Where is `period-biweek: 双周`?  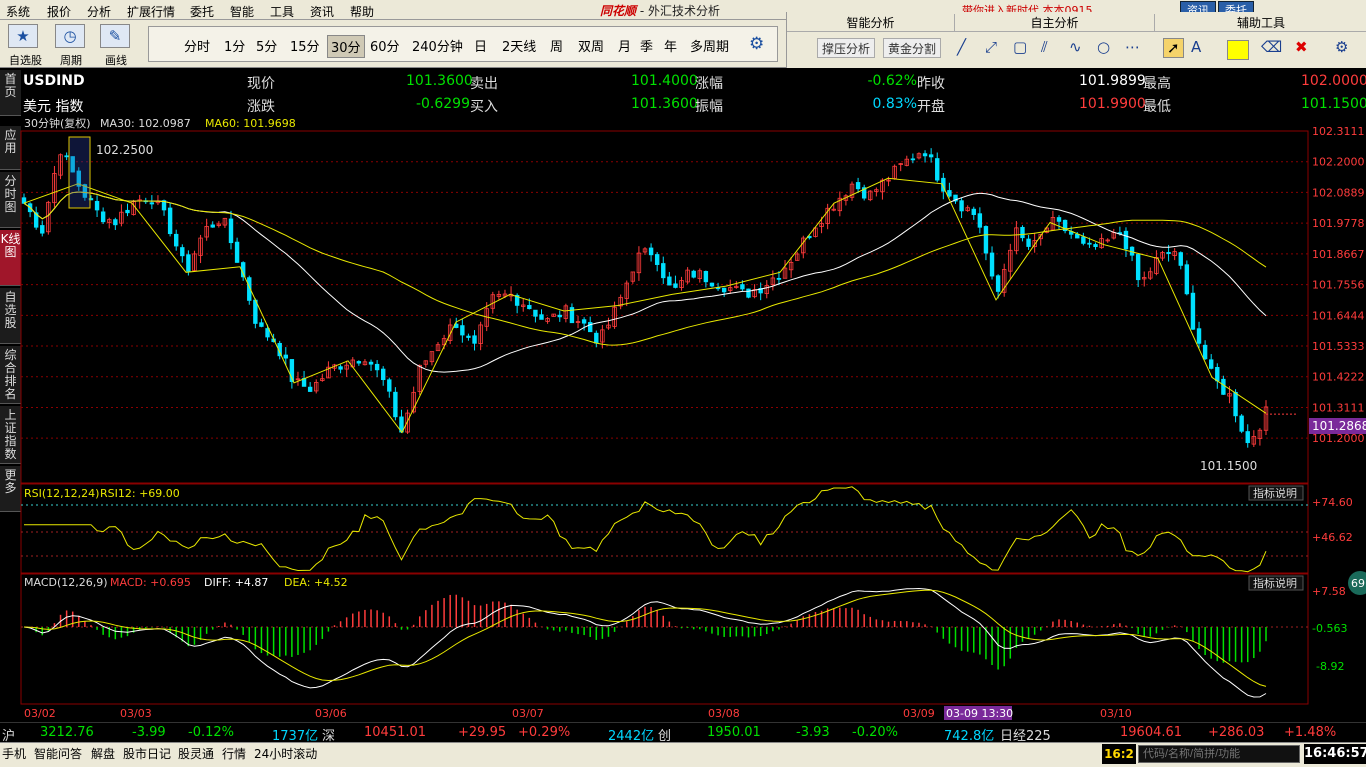
period-biweek: 双周 is located at coordinates (591, 45).